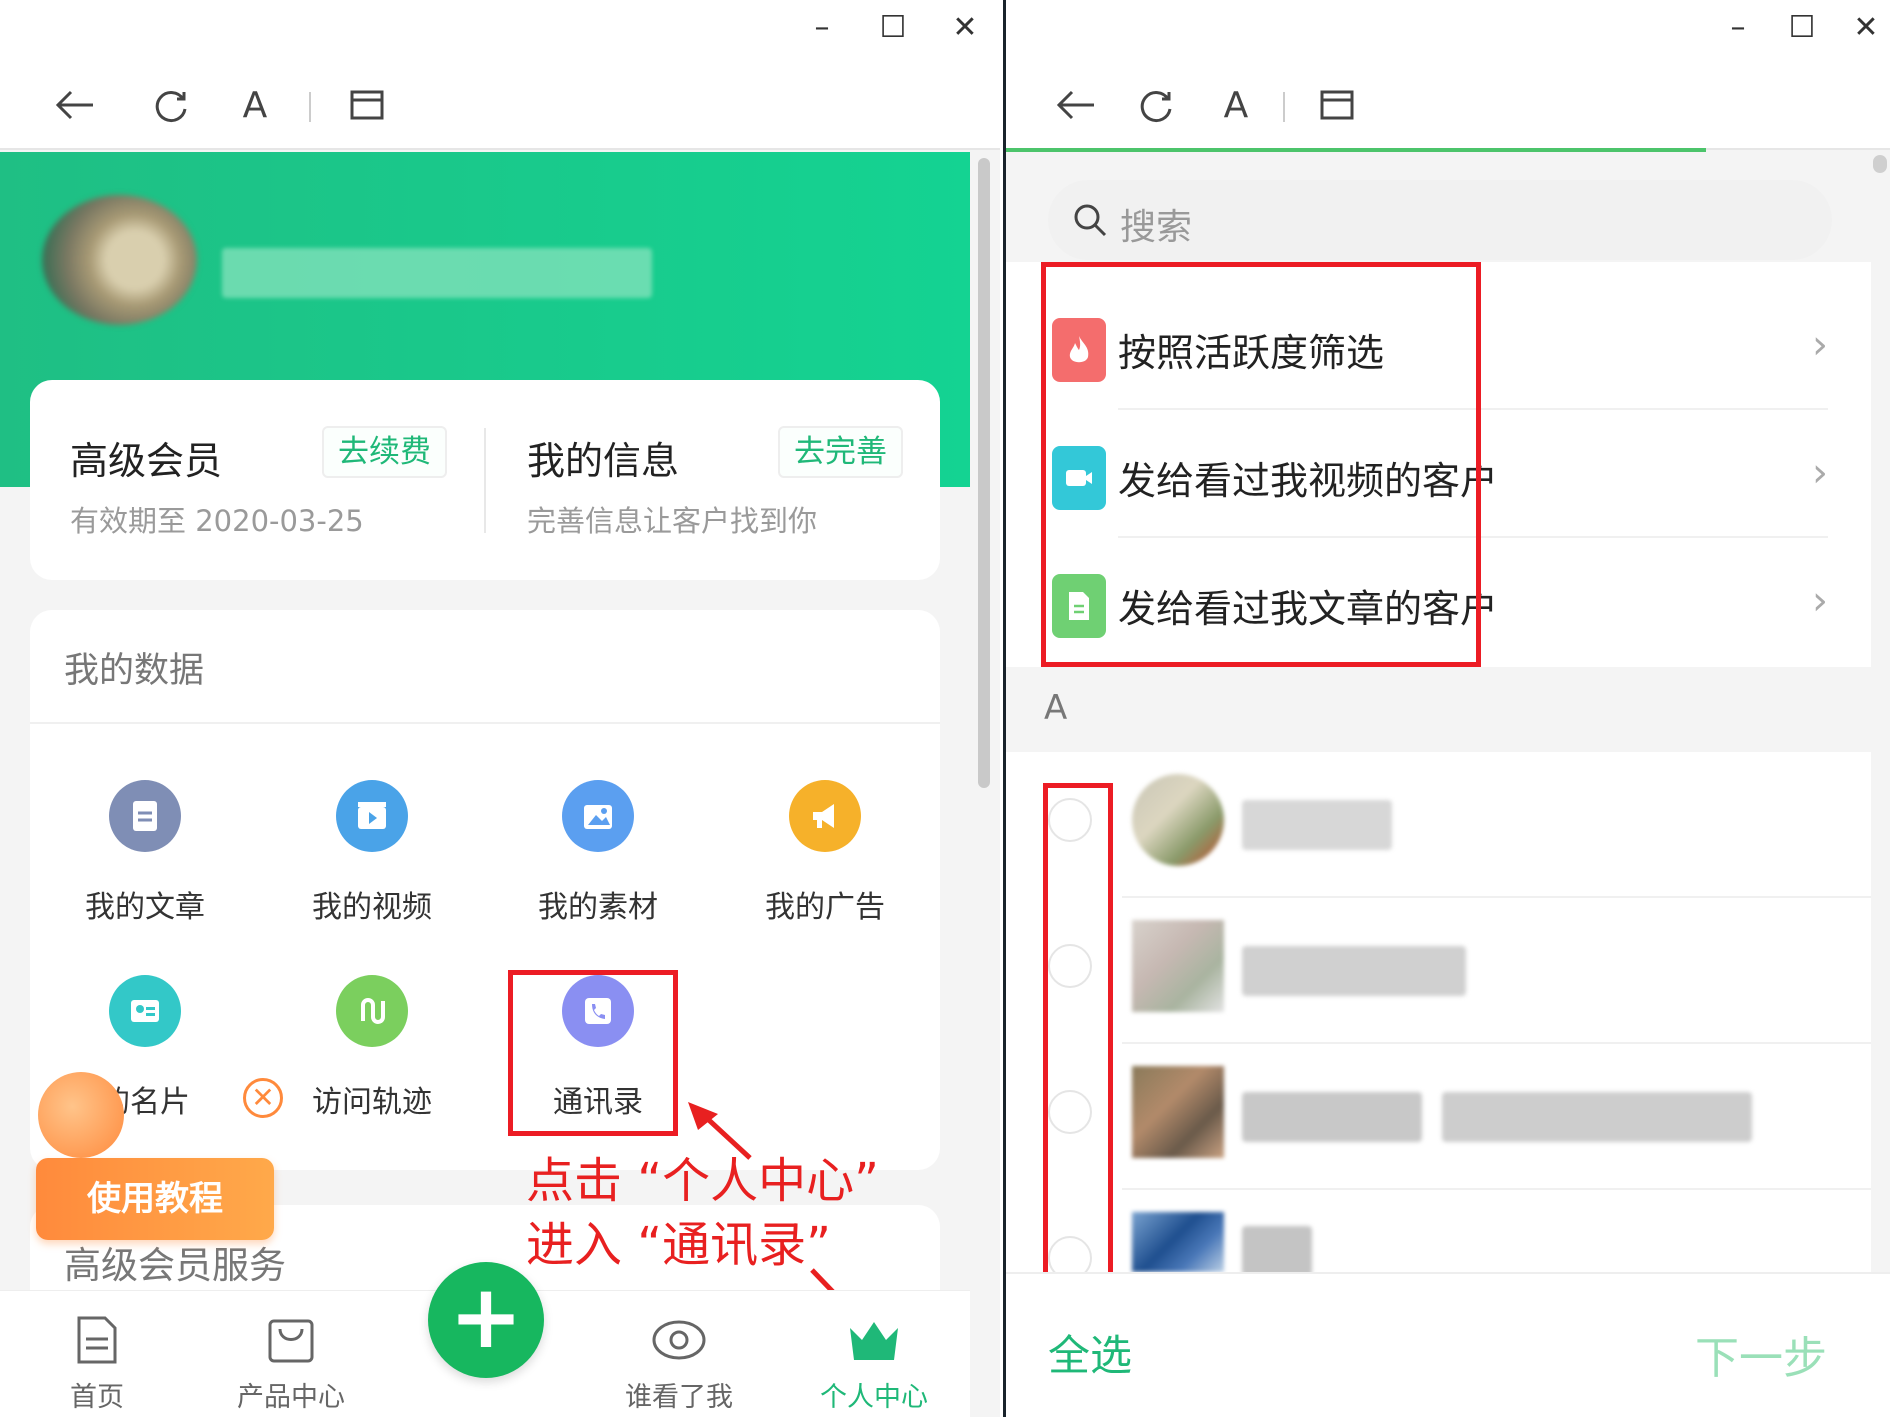  Describe the element at coordinates (1156, 227) in the screenshot. I see `search-placeholder: 搜索` at that location.